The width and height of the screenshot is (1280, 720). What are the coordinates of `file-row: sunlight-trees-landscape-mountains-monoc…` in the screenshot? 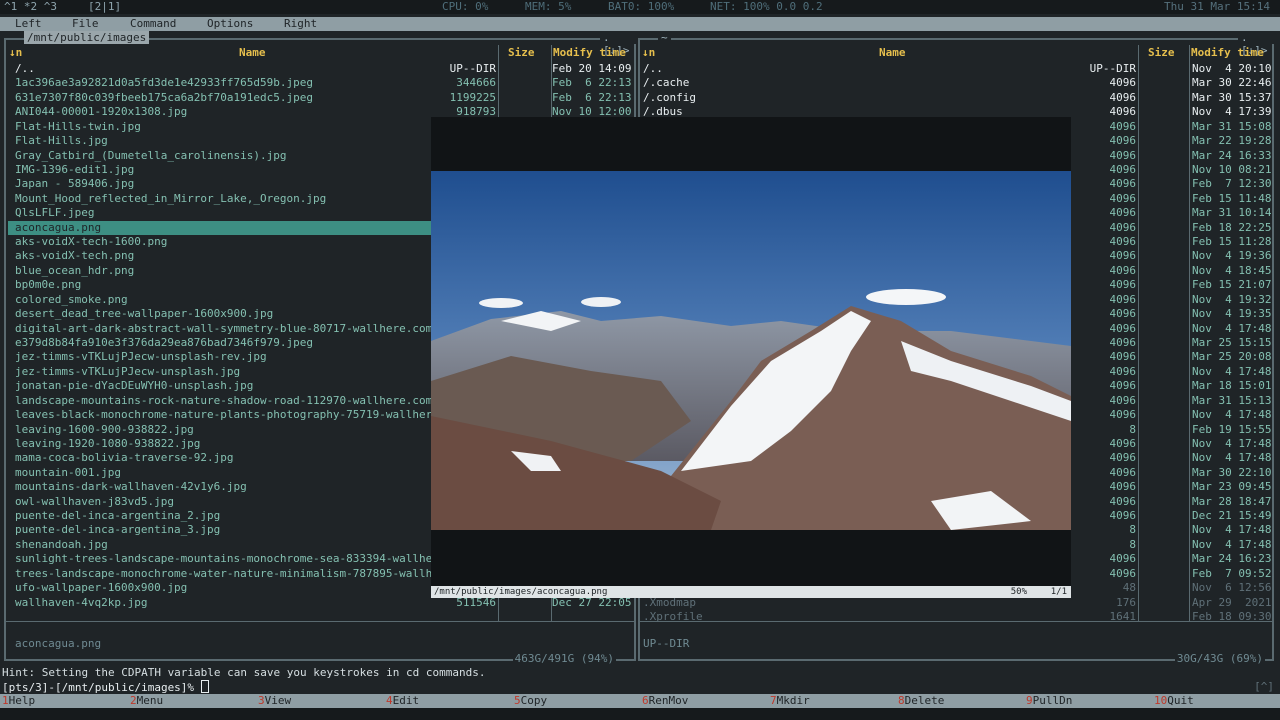 It's located at (252, 559).